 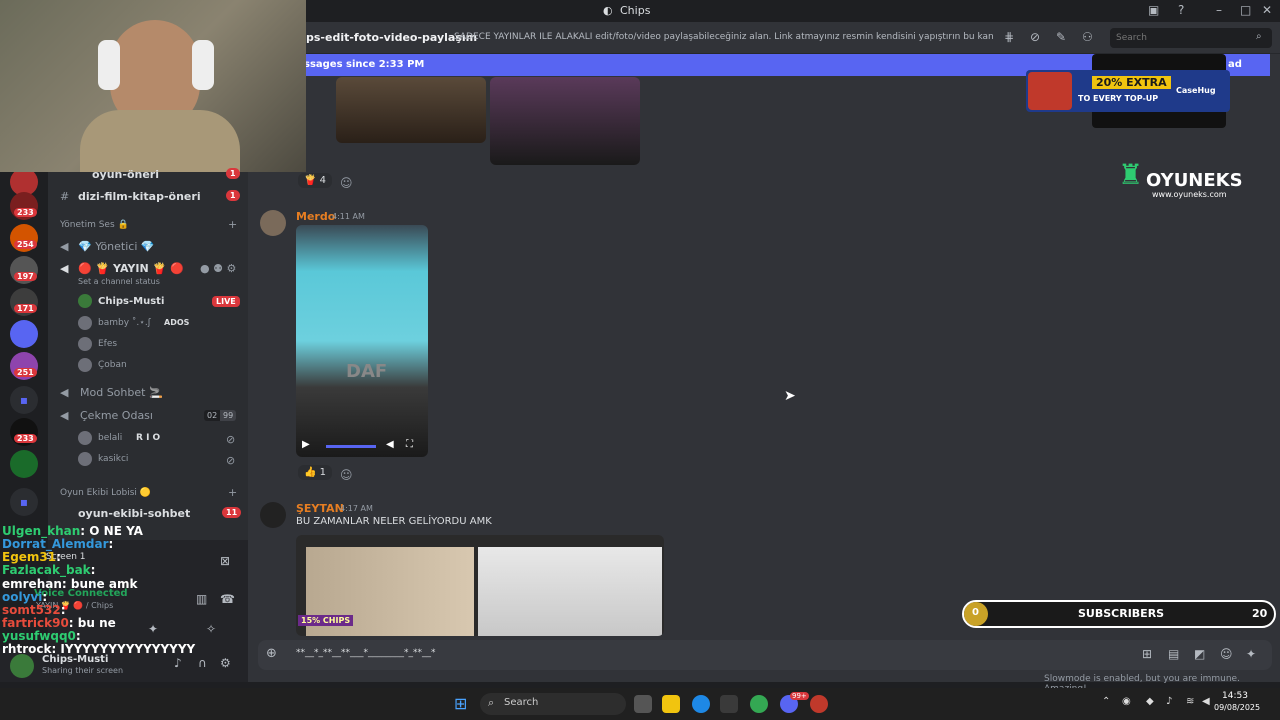 What do you see at coordinates (107, 344) in the screenshot?
I see `voice-member-name: Efes` at bounding box center [107, 344].